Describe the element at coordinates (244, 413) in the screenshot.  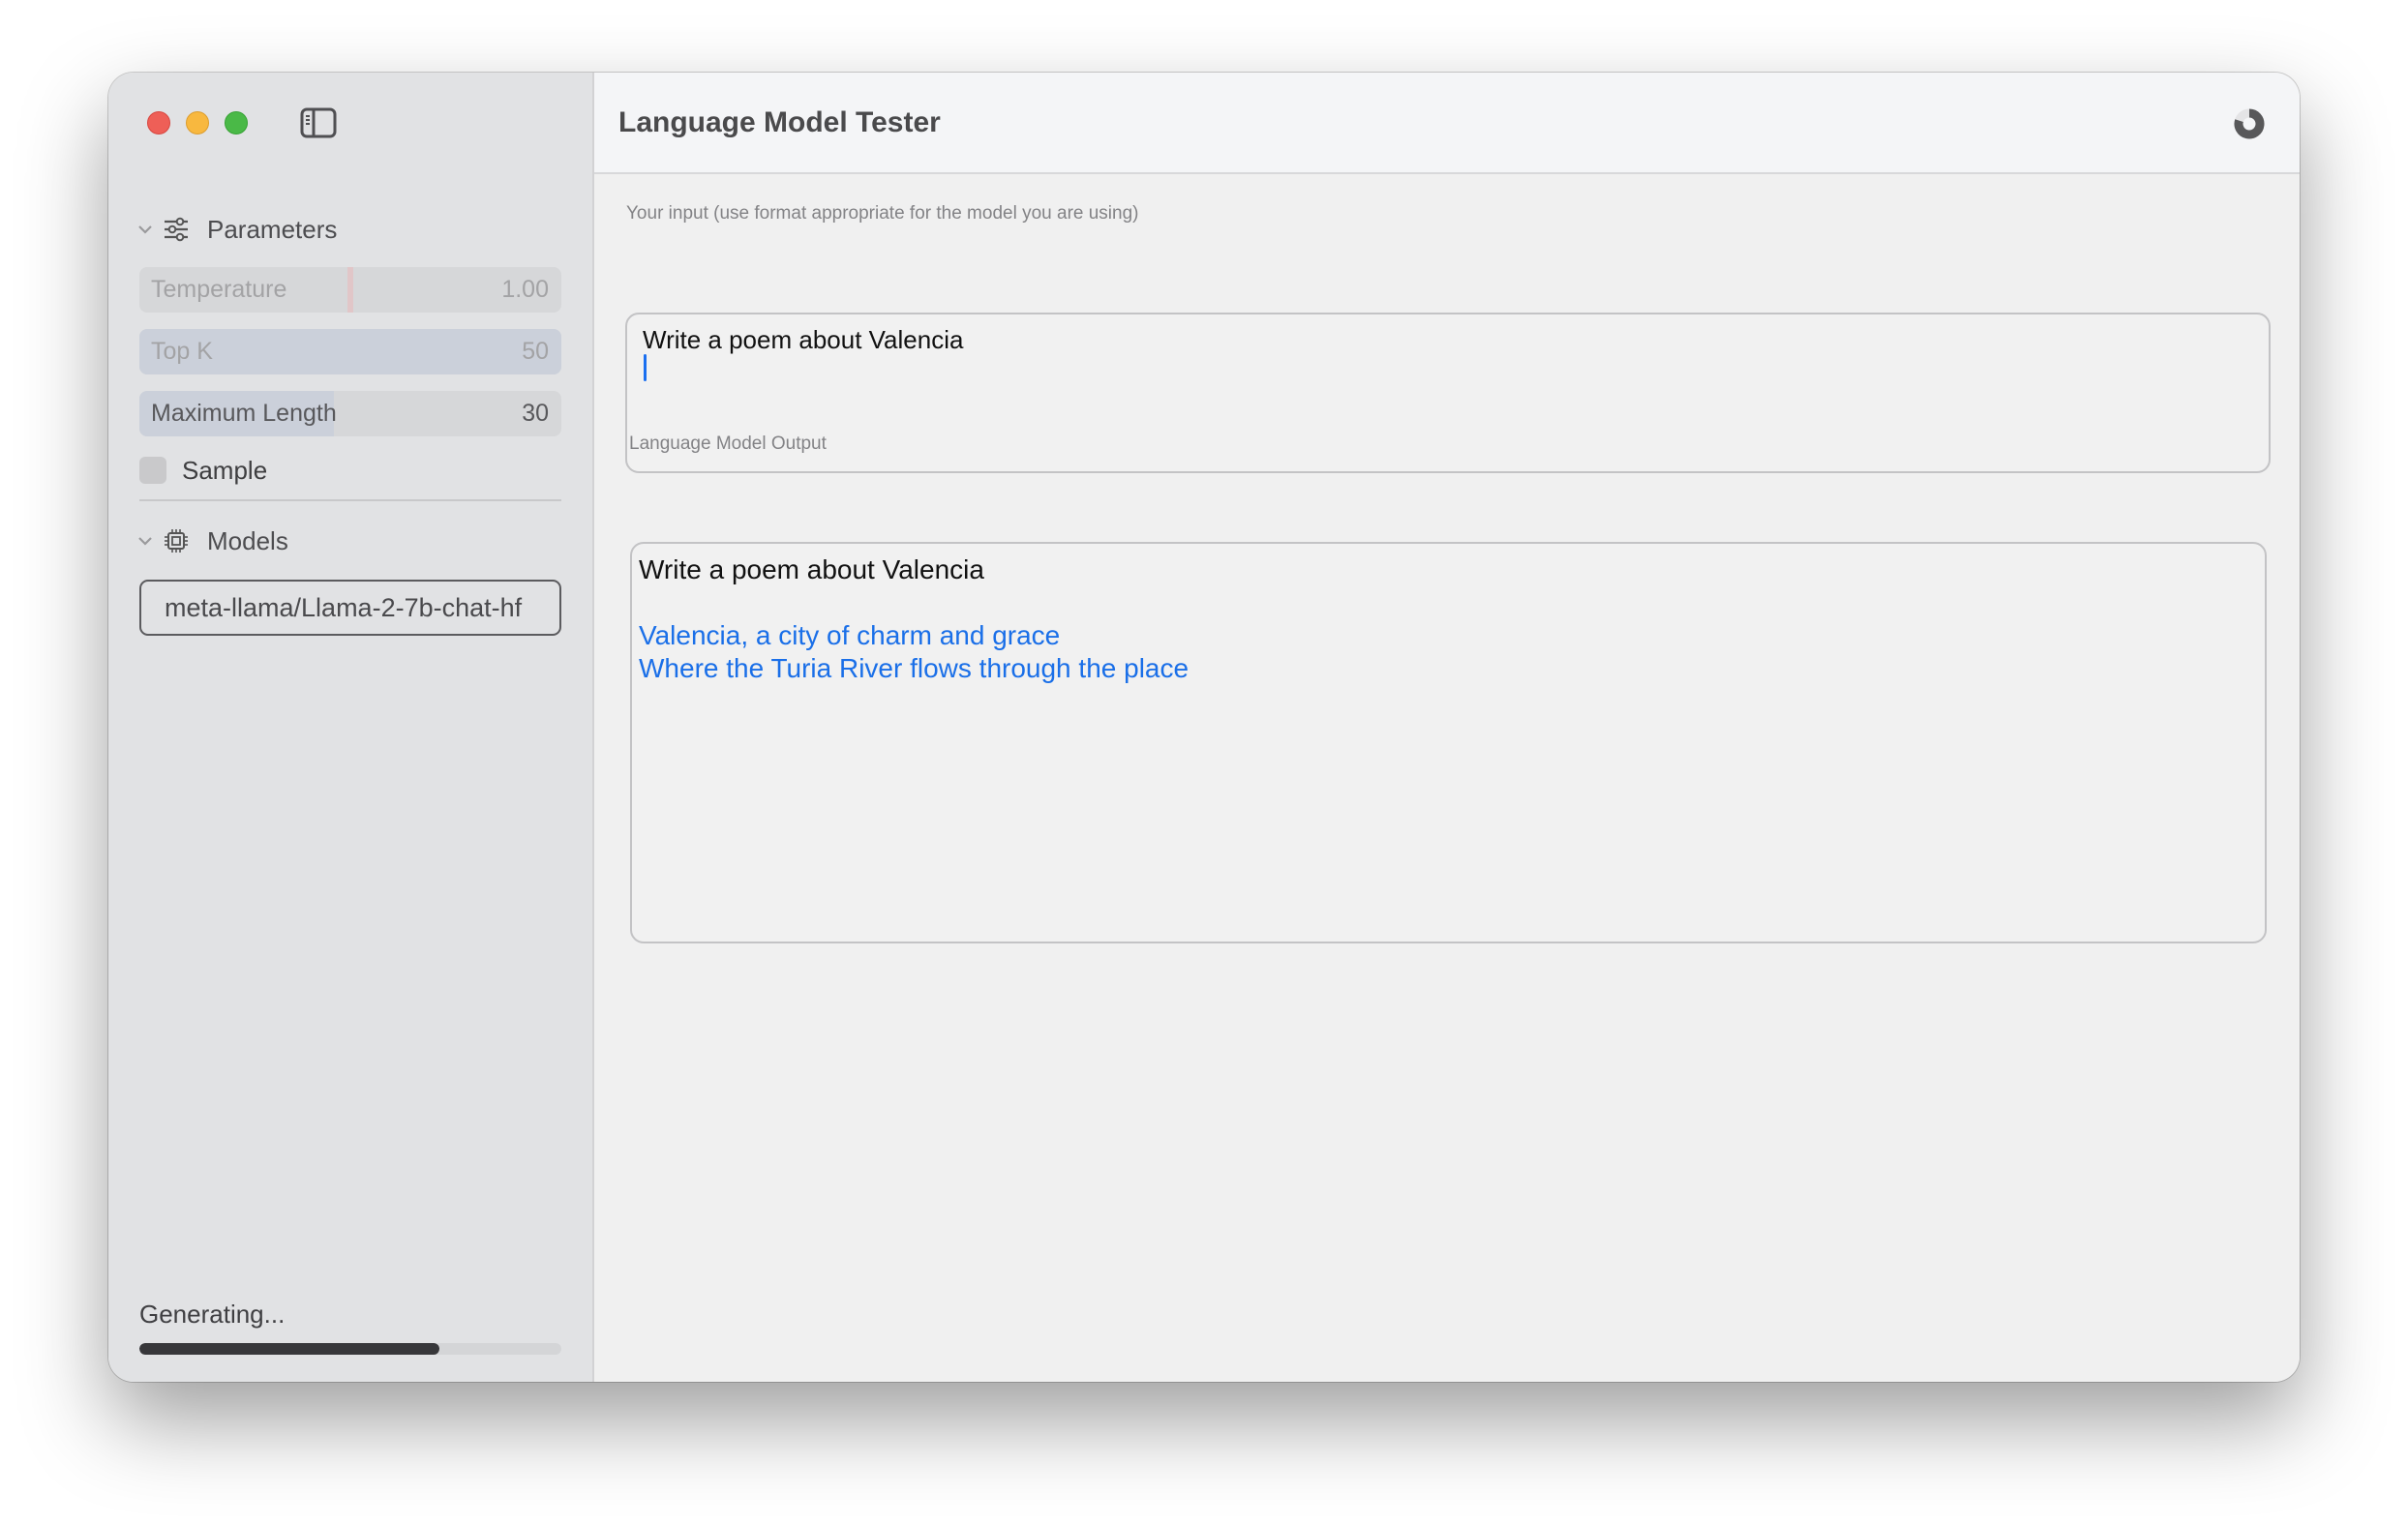
I see `maximum-length-slider-label: Maximum Length` at that location.